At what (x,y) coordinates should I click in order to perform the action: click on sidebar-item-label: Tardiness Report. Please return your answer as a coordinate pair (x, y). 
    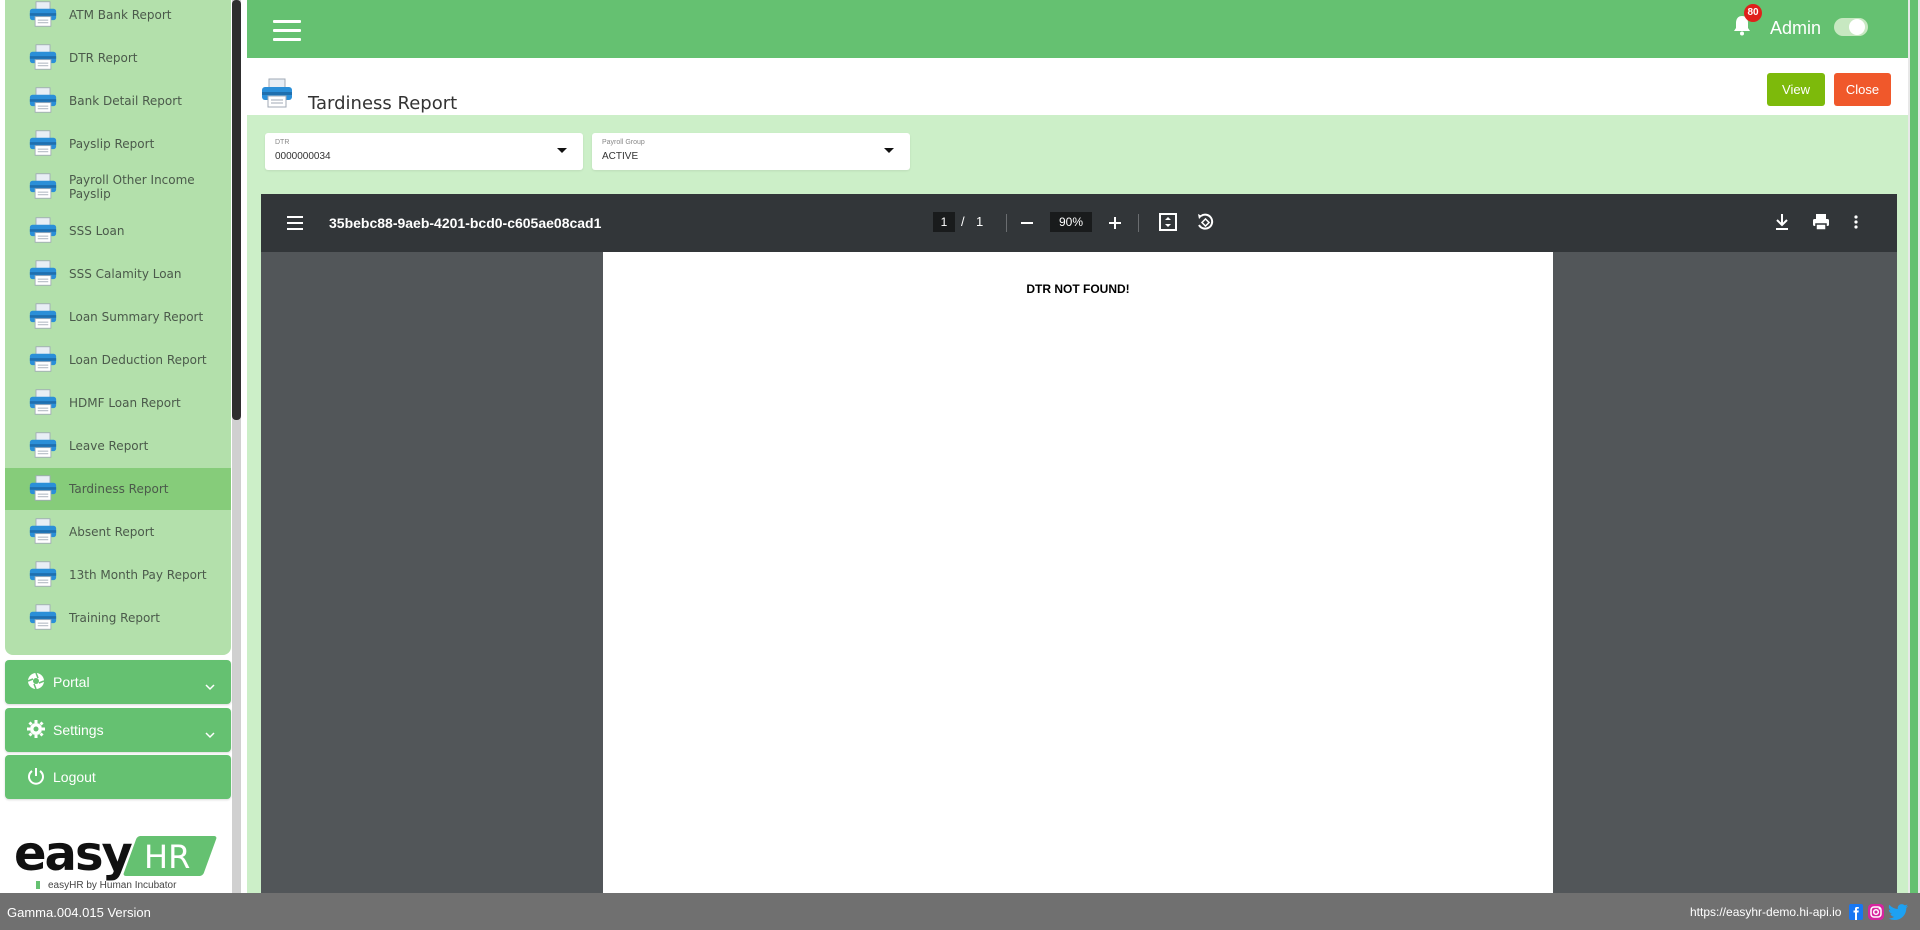
    Looking at the image, I should click on (119, 489).